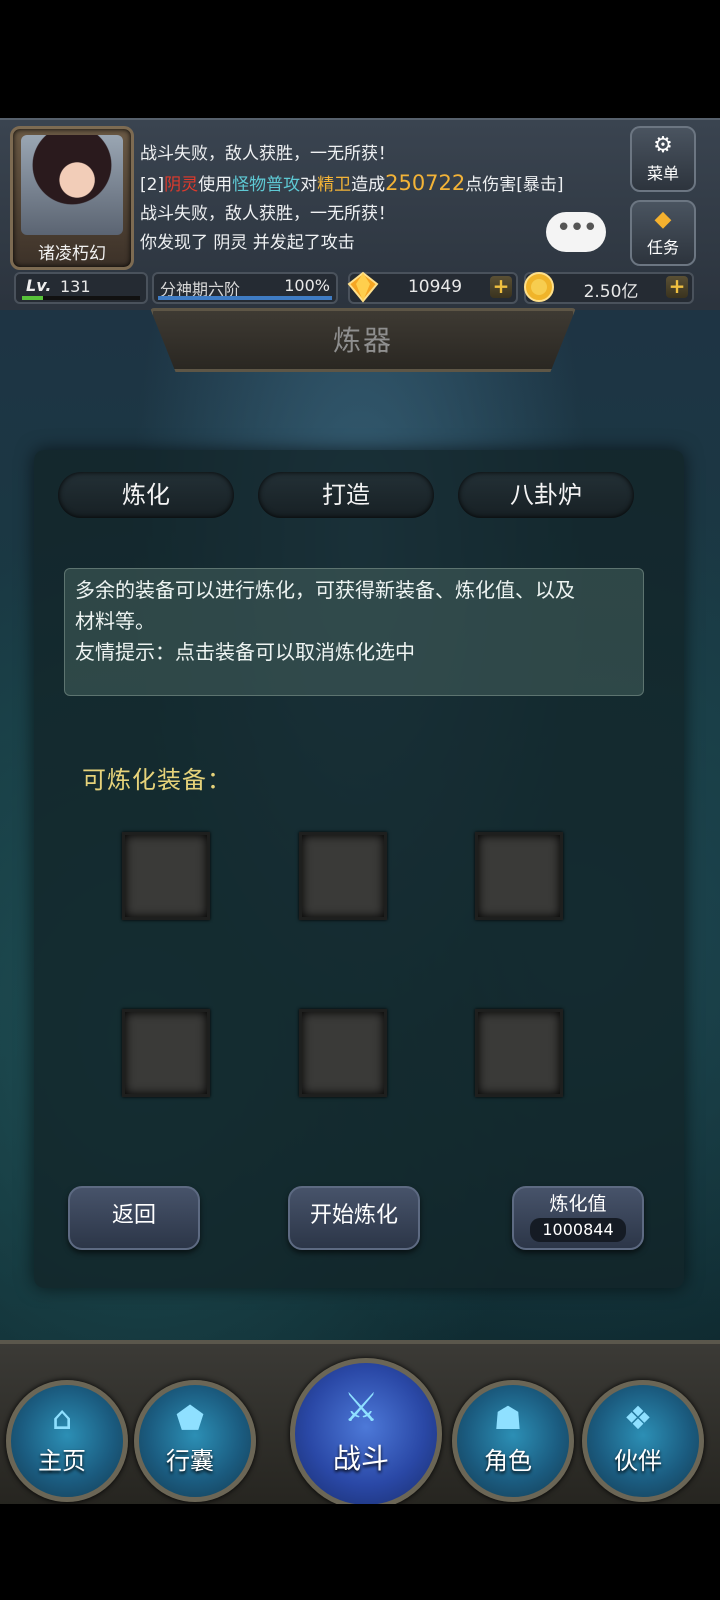 This screenshot has height=1600, width=720. I want to click on title-banner: 炼器, so click(363, 340).